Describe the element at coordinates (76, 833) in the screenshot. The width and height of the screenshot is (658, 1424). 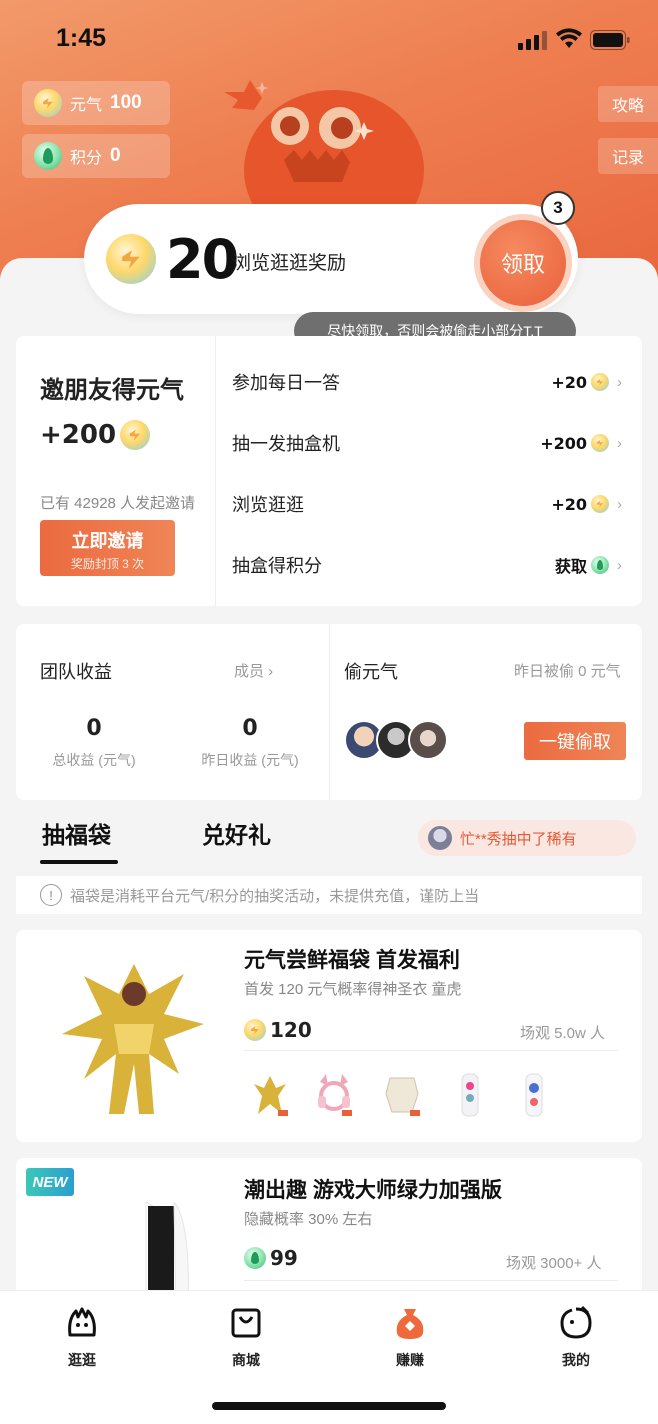
I see `tab-lucky-bag: 抽福袋` at that location.